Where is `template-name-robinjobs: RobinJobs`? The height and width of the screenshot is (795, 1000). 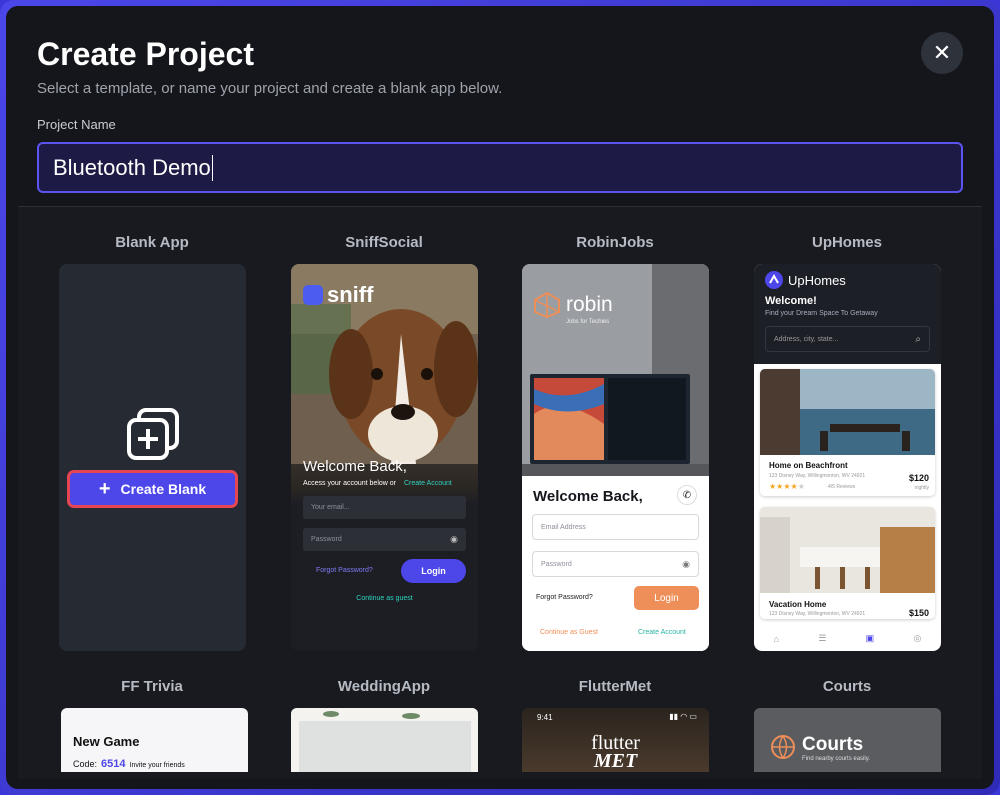
template-name-robinjobs: RobinJobs is located at coordinates (615, 242).